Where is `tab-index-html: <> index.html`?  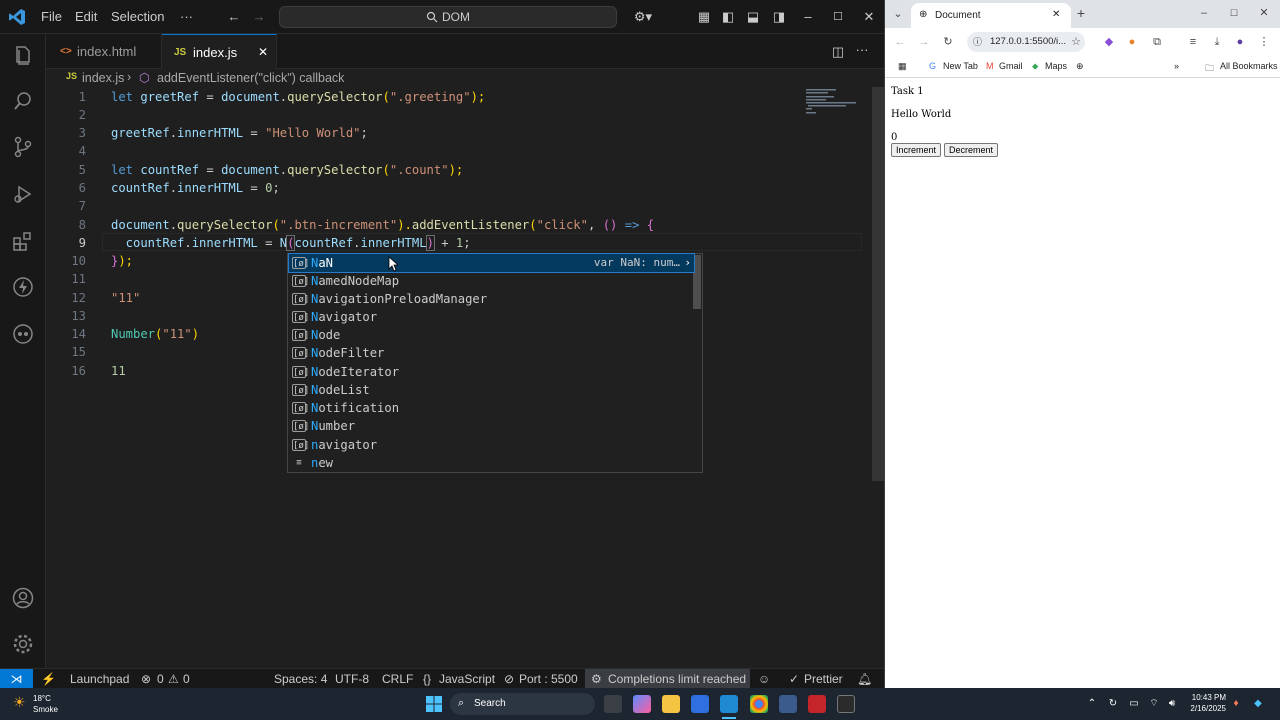
tab-index-html: <> index.html is located at coordinates (104, 51).